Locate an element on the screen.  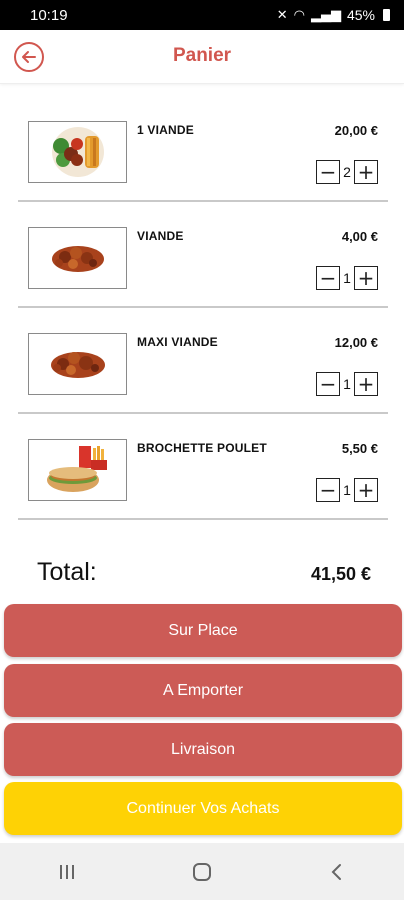
system-back-button is located at coordinates (337, 872).